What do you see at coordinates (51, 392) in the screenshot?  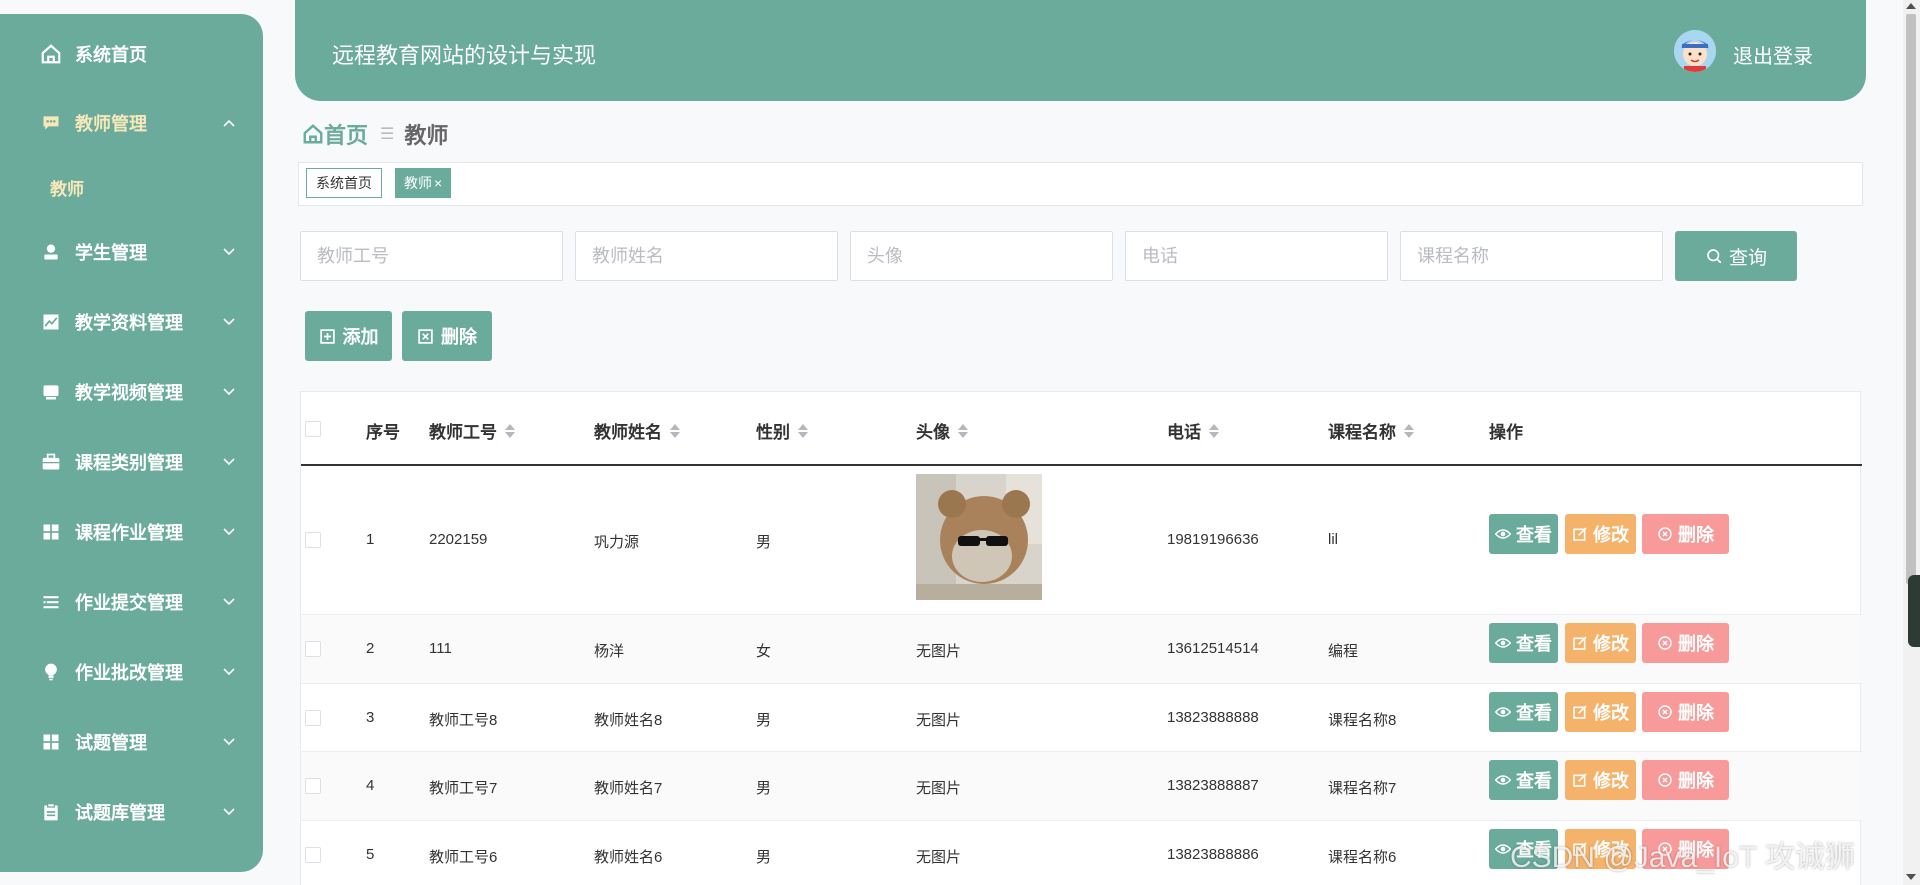 I see `tv-icon` at bounding box center [51, 392].